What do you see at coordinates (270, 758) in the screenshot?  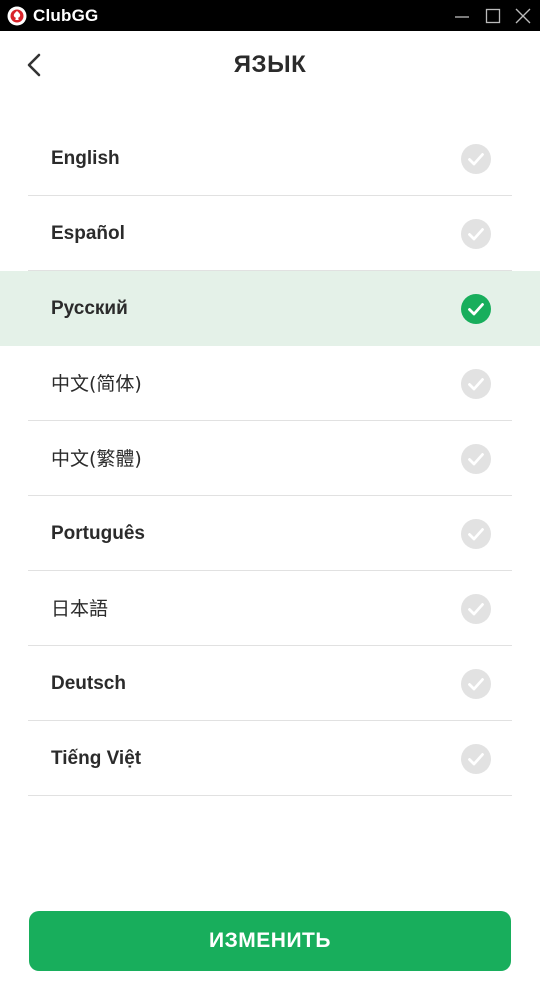 I see `language-item-vietnamese: Tiếng Việt` at bounding box center [270, 758].